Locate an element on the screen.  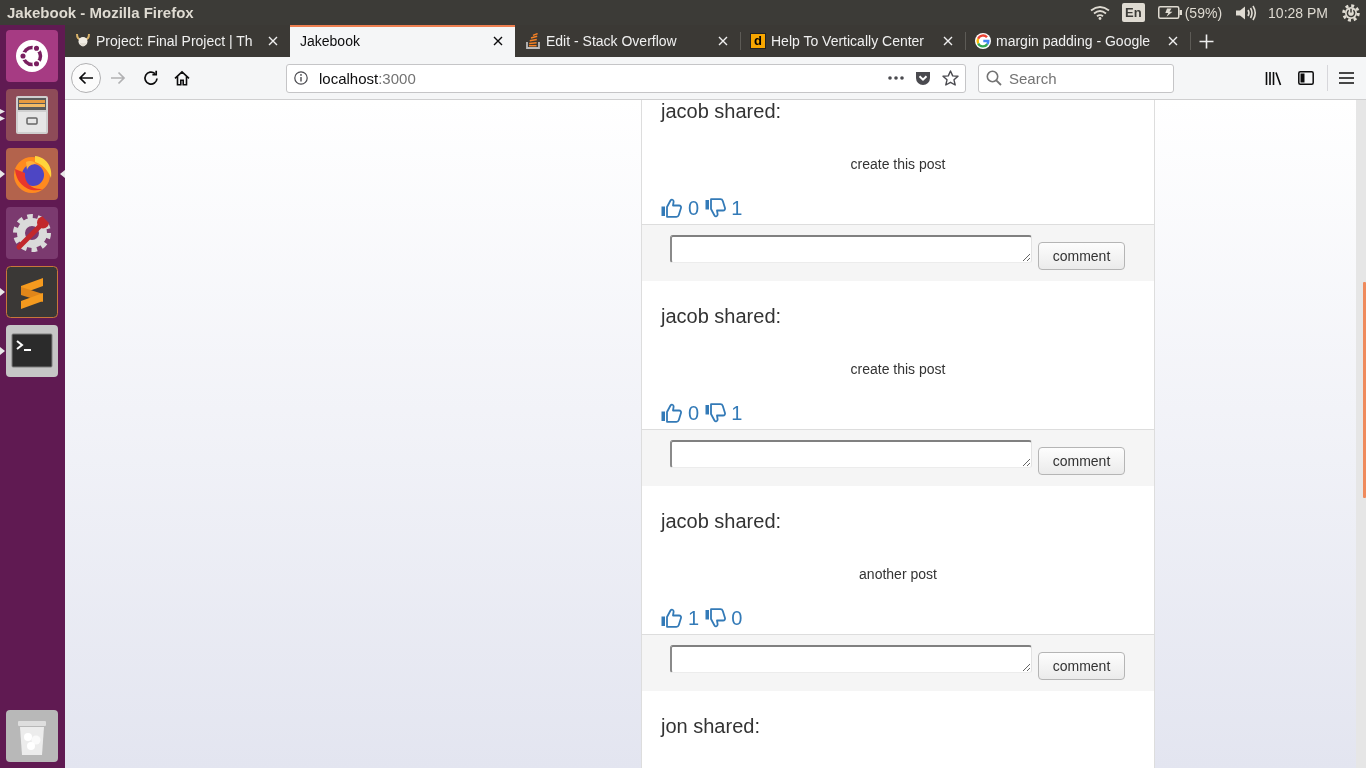
volume-icon is located at coordinates (1246, 12).